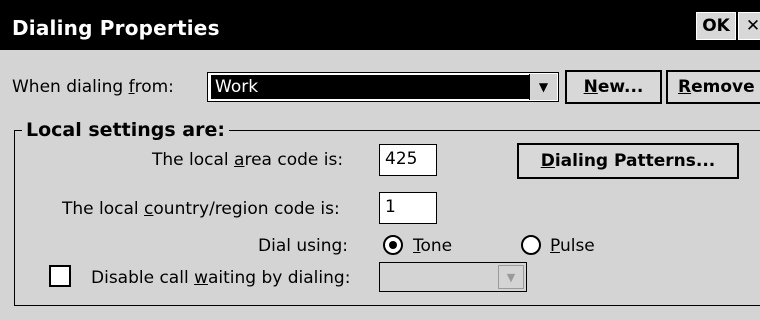  Describe the element at coordinates (125, 130) in the screenshot. I see `local-settings-title: Local settings are:` at that location.